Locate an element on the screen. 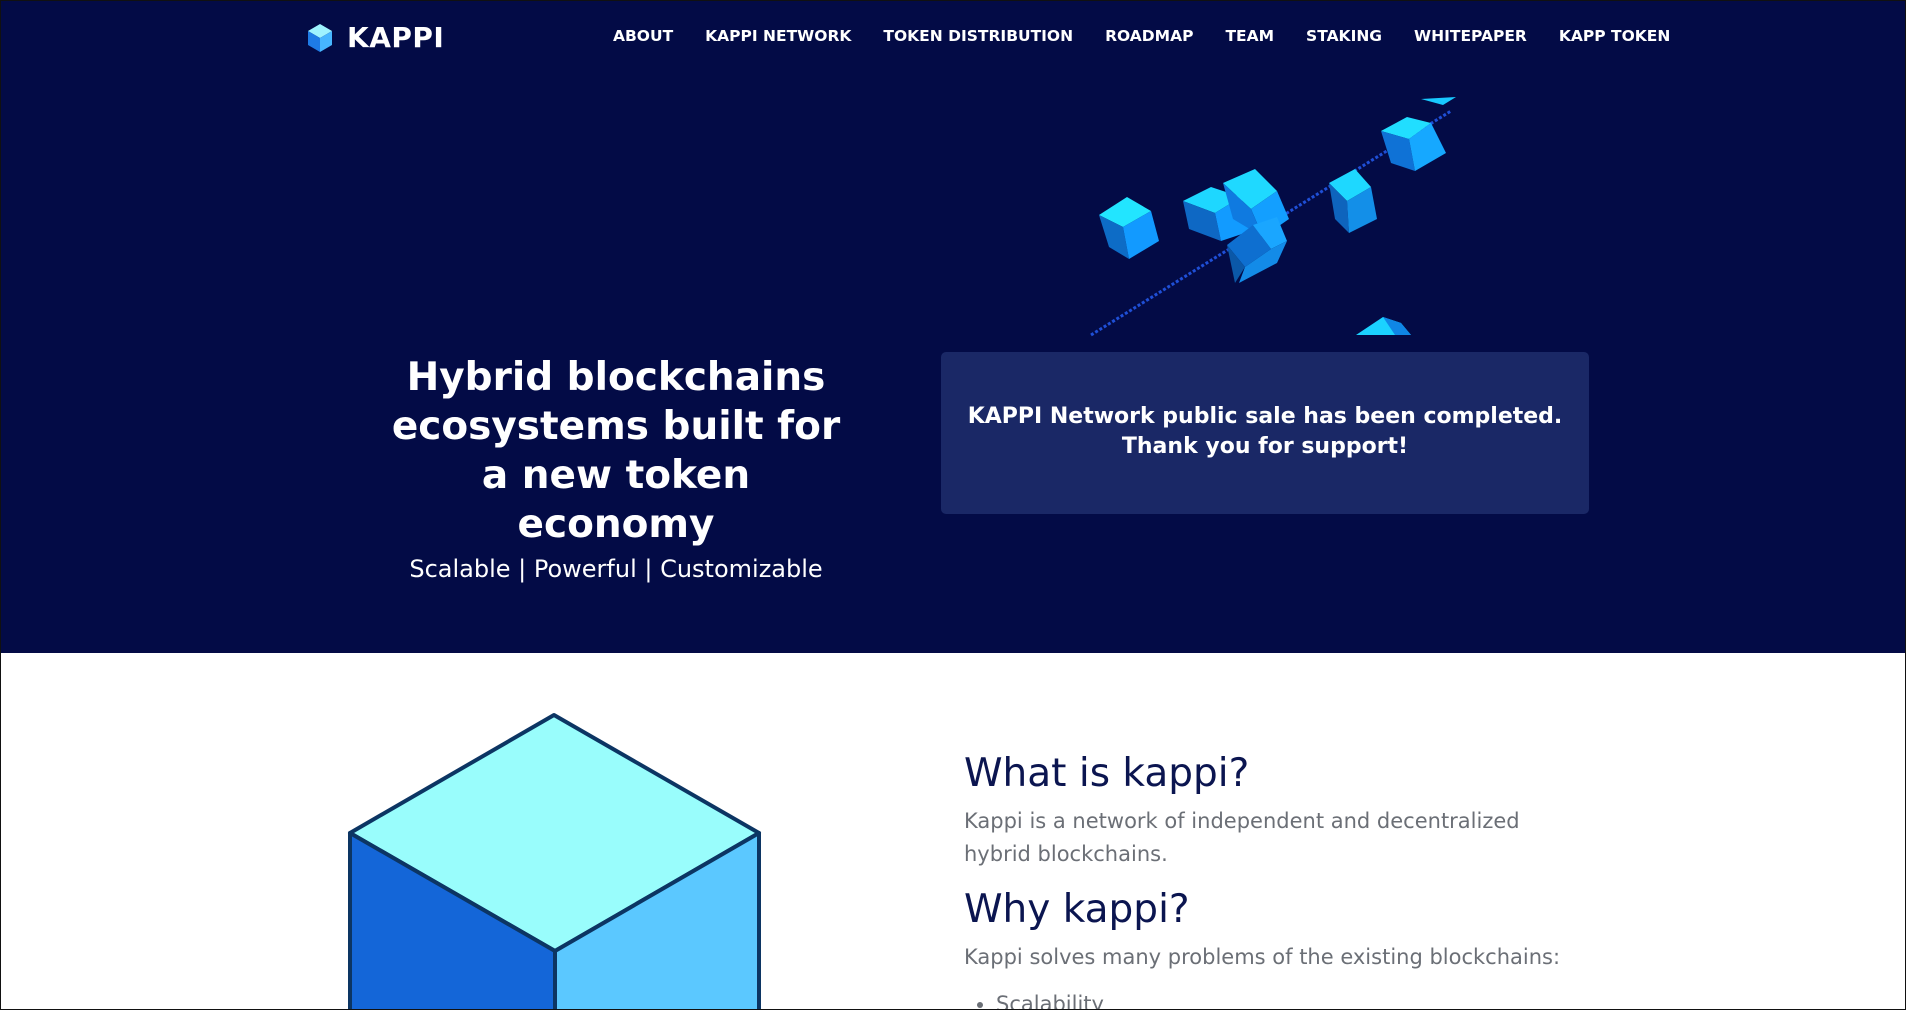  nav-about: ABOUT is located at coordinates (643, 36).